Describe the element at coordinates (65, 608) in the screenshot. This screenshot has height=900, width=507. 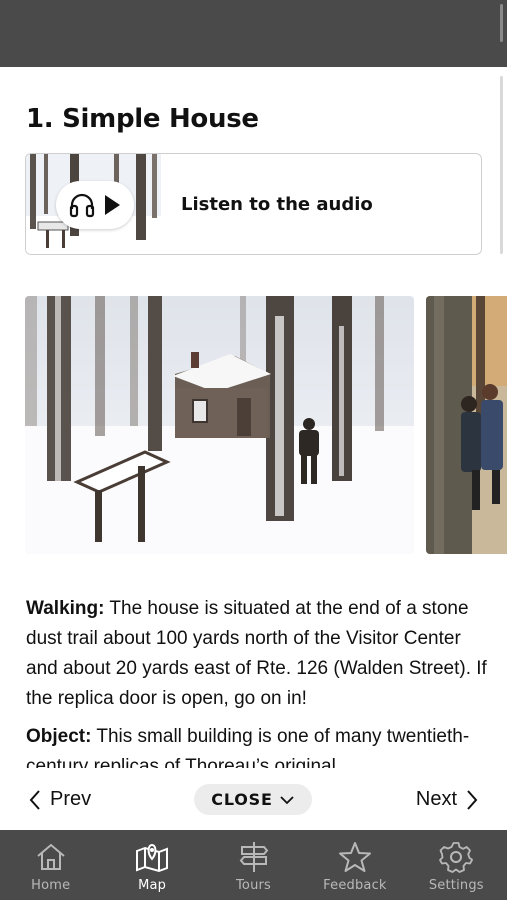
I see `walking-label: Walking:` at that location.